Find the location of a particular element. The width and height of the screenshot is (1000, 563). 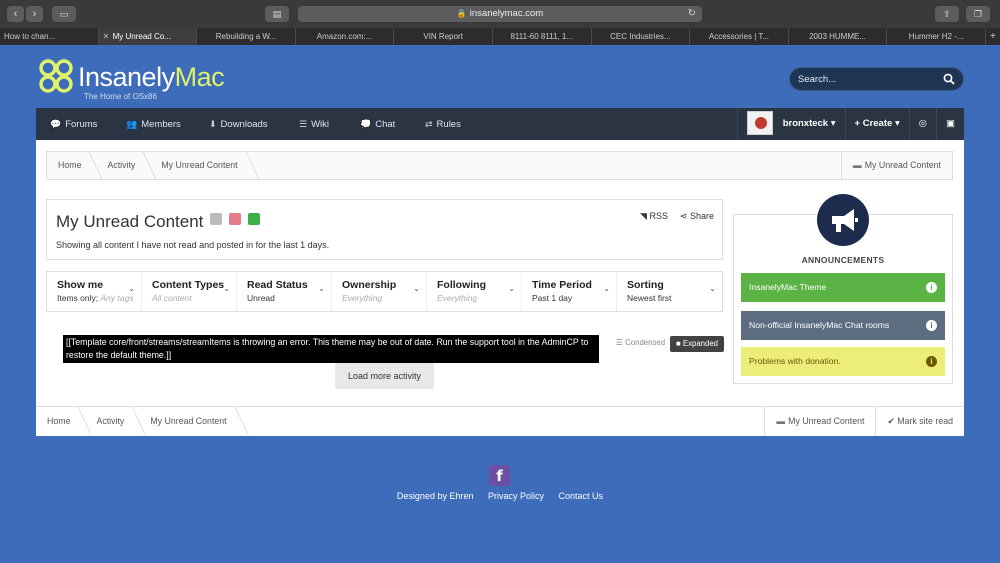

browser-tab: VIN Report is located at coordinates (443, 36).